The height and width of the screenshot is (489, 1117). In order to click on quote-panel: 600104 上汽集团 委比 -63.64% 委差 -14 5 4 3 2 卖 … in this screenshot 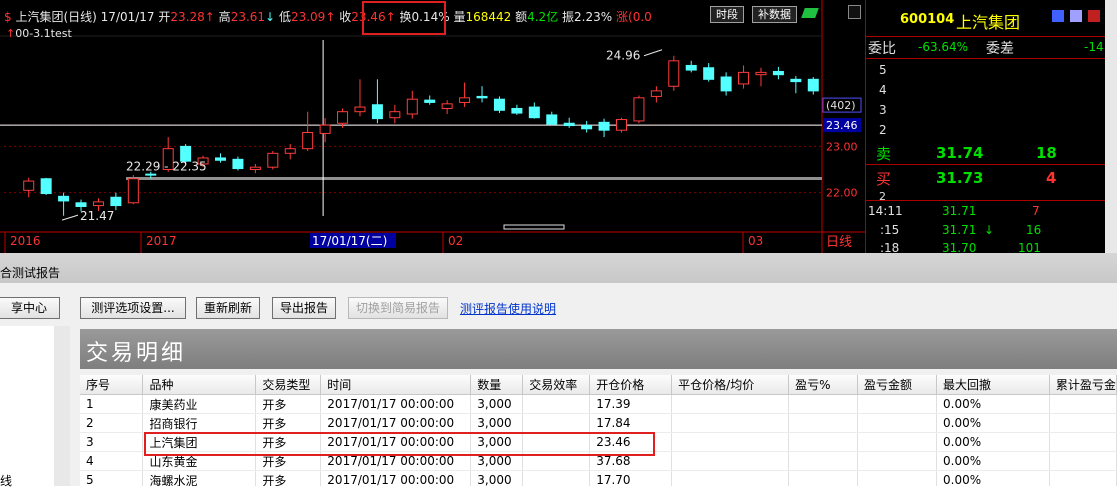, I will do `click(985, 126)`.